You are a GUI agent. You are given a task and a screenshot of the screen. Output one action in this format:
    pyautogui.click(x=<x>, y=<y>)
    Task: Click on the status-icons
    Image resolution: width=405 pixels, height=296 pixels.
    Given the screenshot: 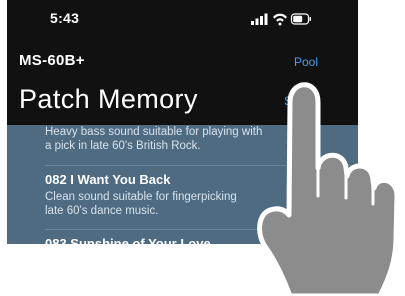 What is the action you would take?
    pyautogui.click(x=281, y=19)
    